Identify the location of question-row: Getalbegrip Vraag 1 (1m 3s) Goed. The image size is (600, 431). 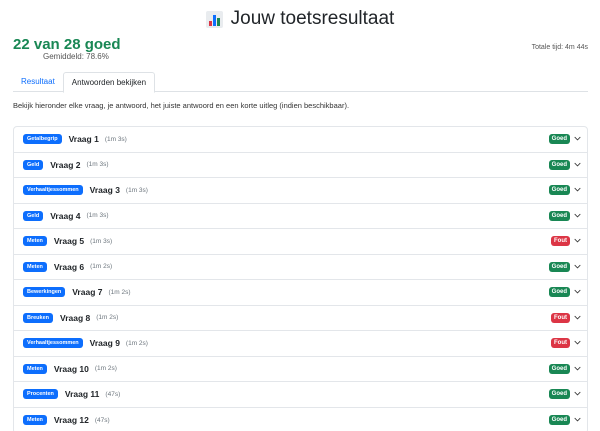
(300, 140).